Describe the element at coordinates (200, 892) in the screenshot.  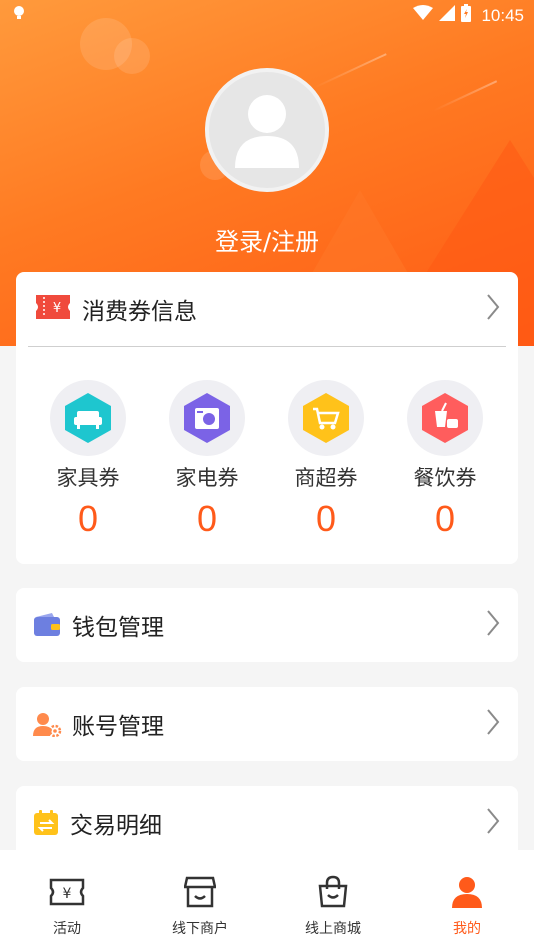
I see `store-icon` at that location.